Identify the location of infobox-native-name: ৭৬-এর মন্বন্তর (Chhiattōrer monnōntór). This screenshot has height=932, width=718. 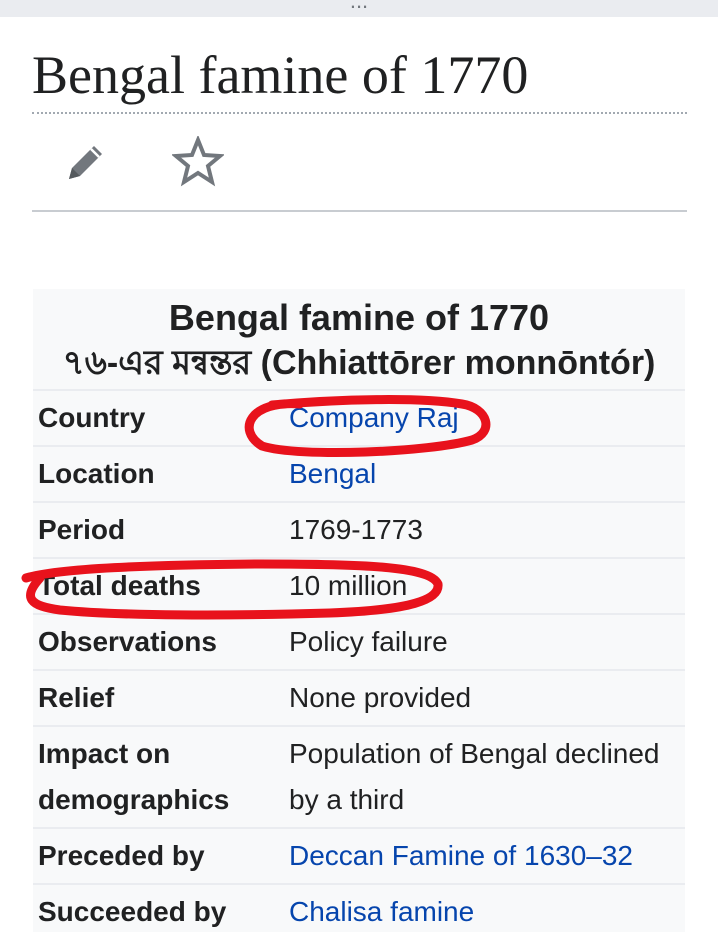
(359, 363).